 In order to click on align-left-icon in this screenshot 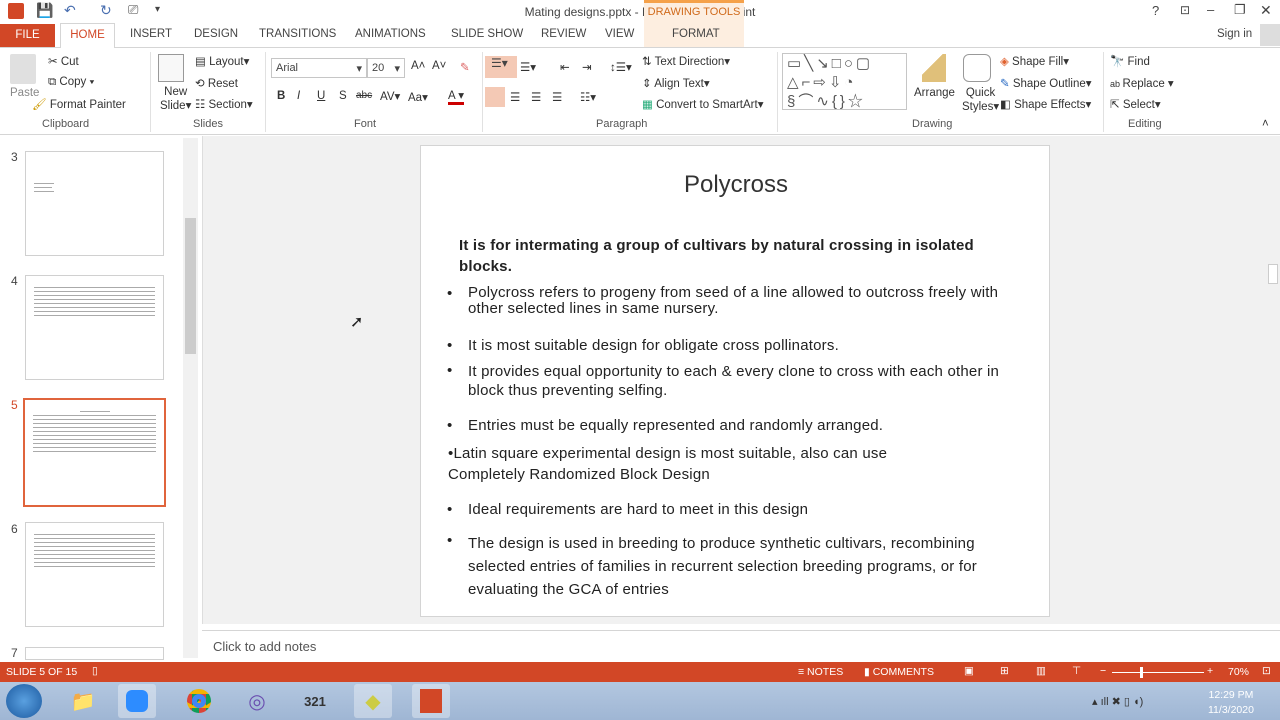, I will do `click(495, 97)`.